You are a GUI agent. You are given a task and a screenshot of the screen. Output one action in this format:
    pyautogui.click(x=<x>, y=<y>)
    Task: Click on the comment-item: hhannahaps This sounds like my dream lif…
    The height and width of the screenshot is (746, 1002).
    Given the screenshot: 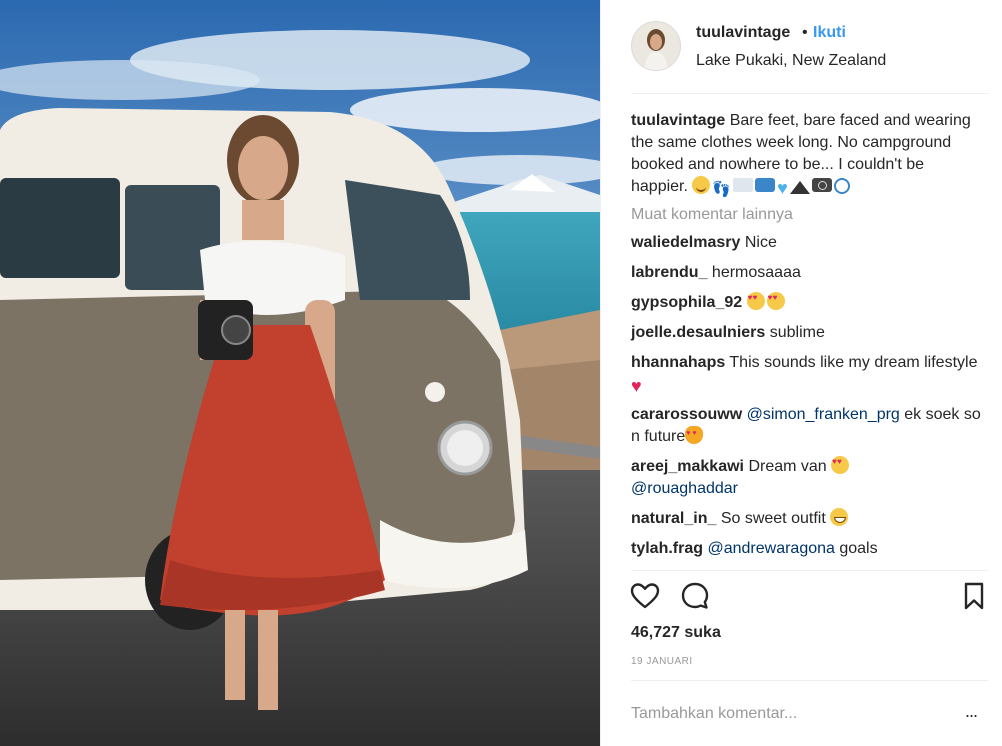 What is the action you would take?
    pyautogui.click(x=806, y=374)
    